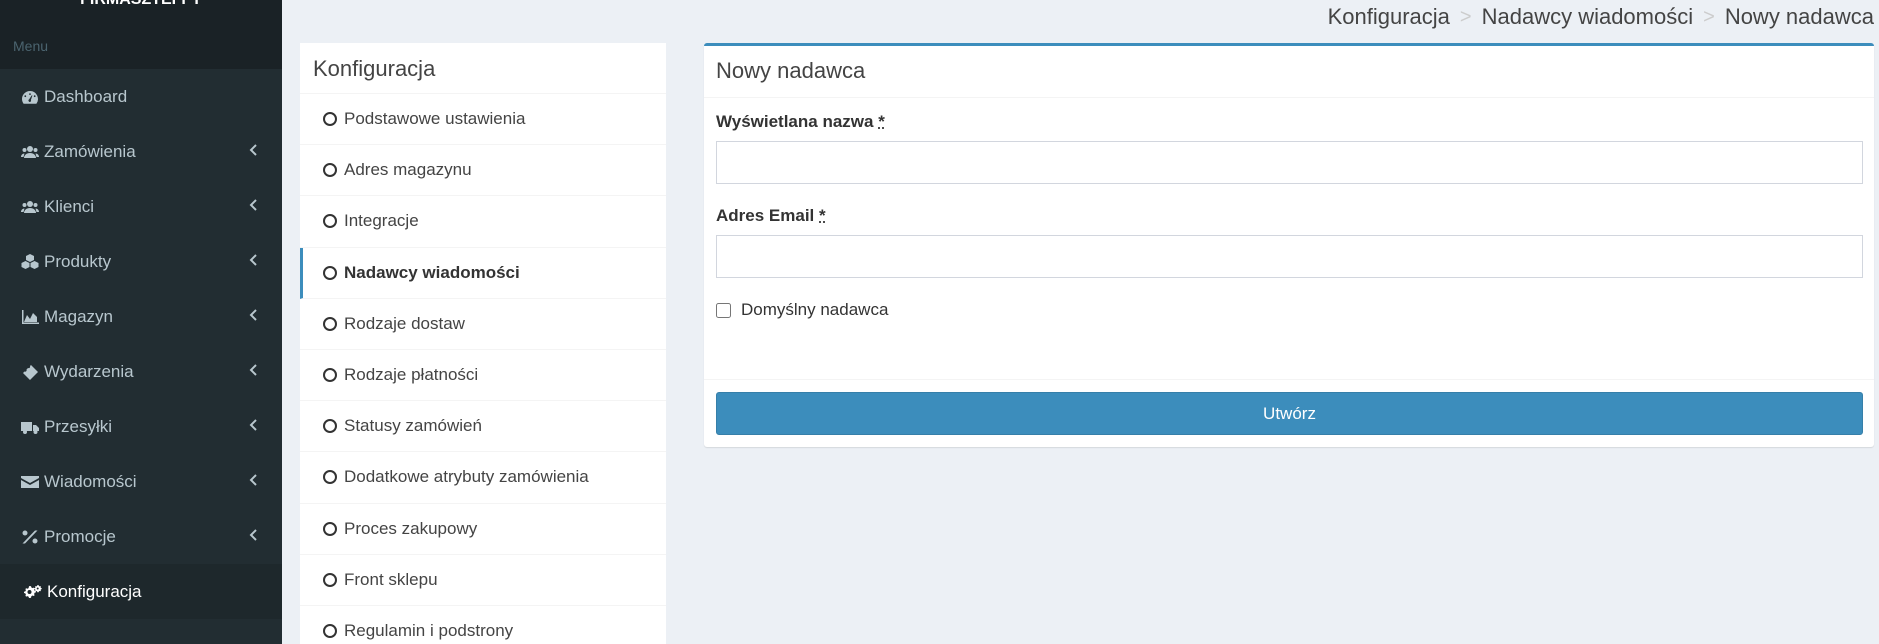 The height and width of the screenshot is (644, 1879). What do you see at coordinates (78, 426) in the screenshot?
I see `sidebar-item-label: Przesyłki` at bounding box center [78, 426].